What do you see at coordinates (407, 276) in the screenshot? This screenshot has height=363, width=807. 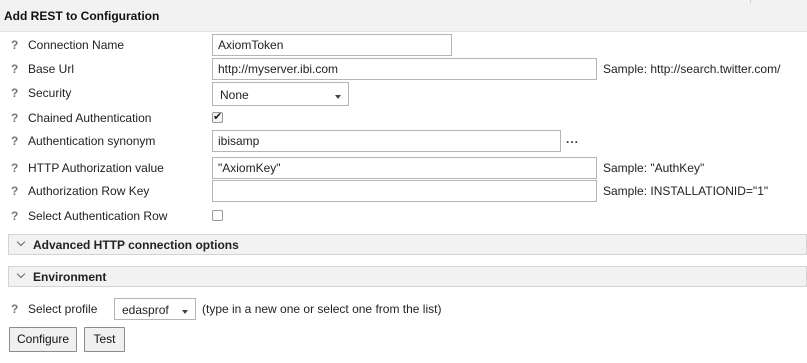 I see `environment-section-header: Environment` at bounding box center [407, 276].